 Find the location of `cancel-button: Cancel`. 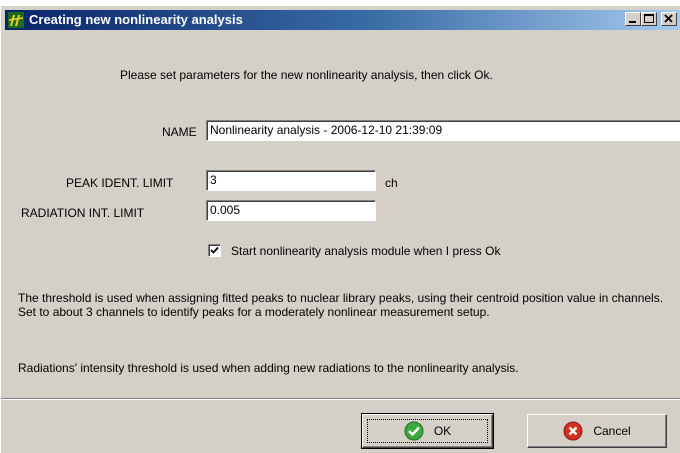

cancel-button: Cancel is located at coordinates (597, 431).